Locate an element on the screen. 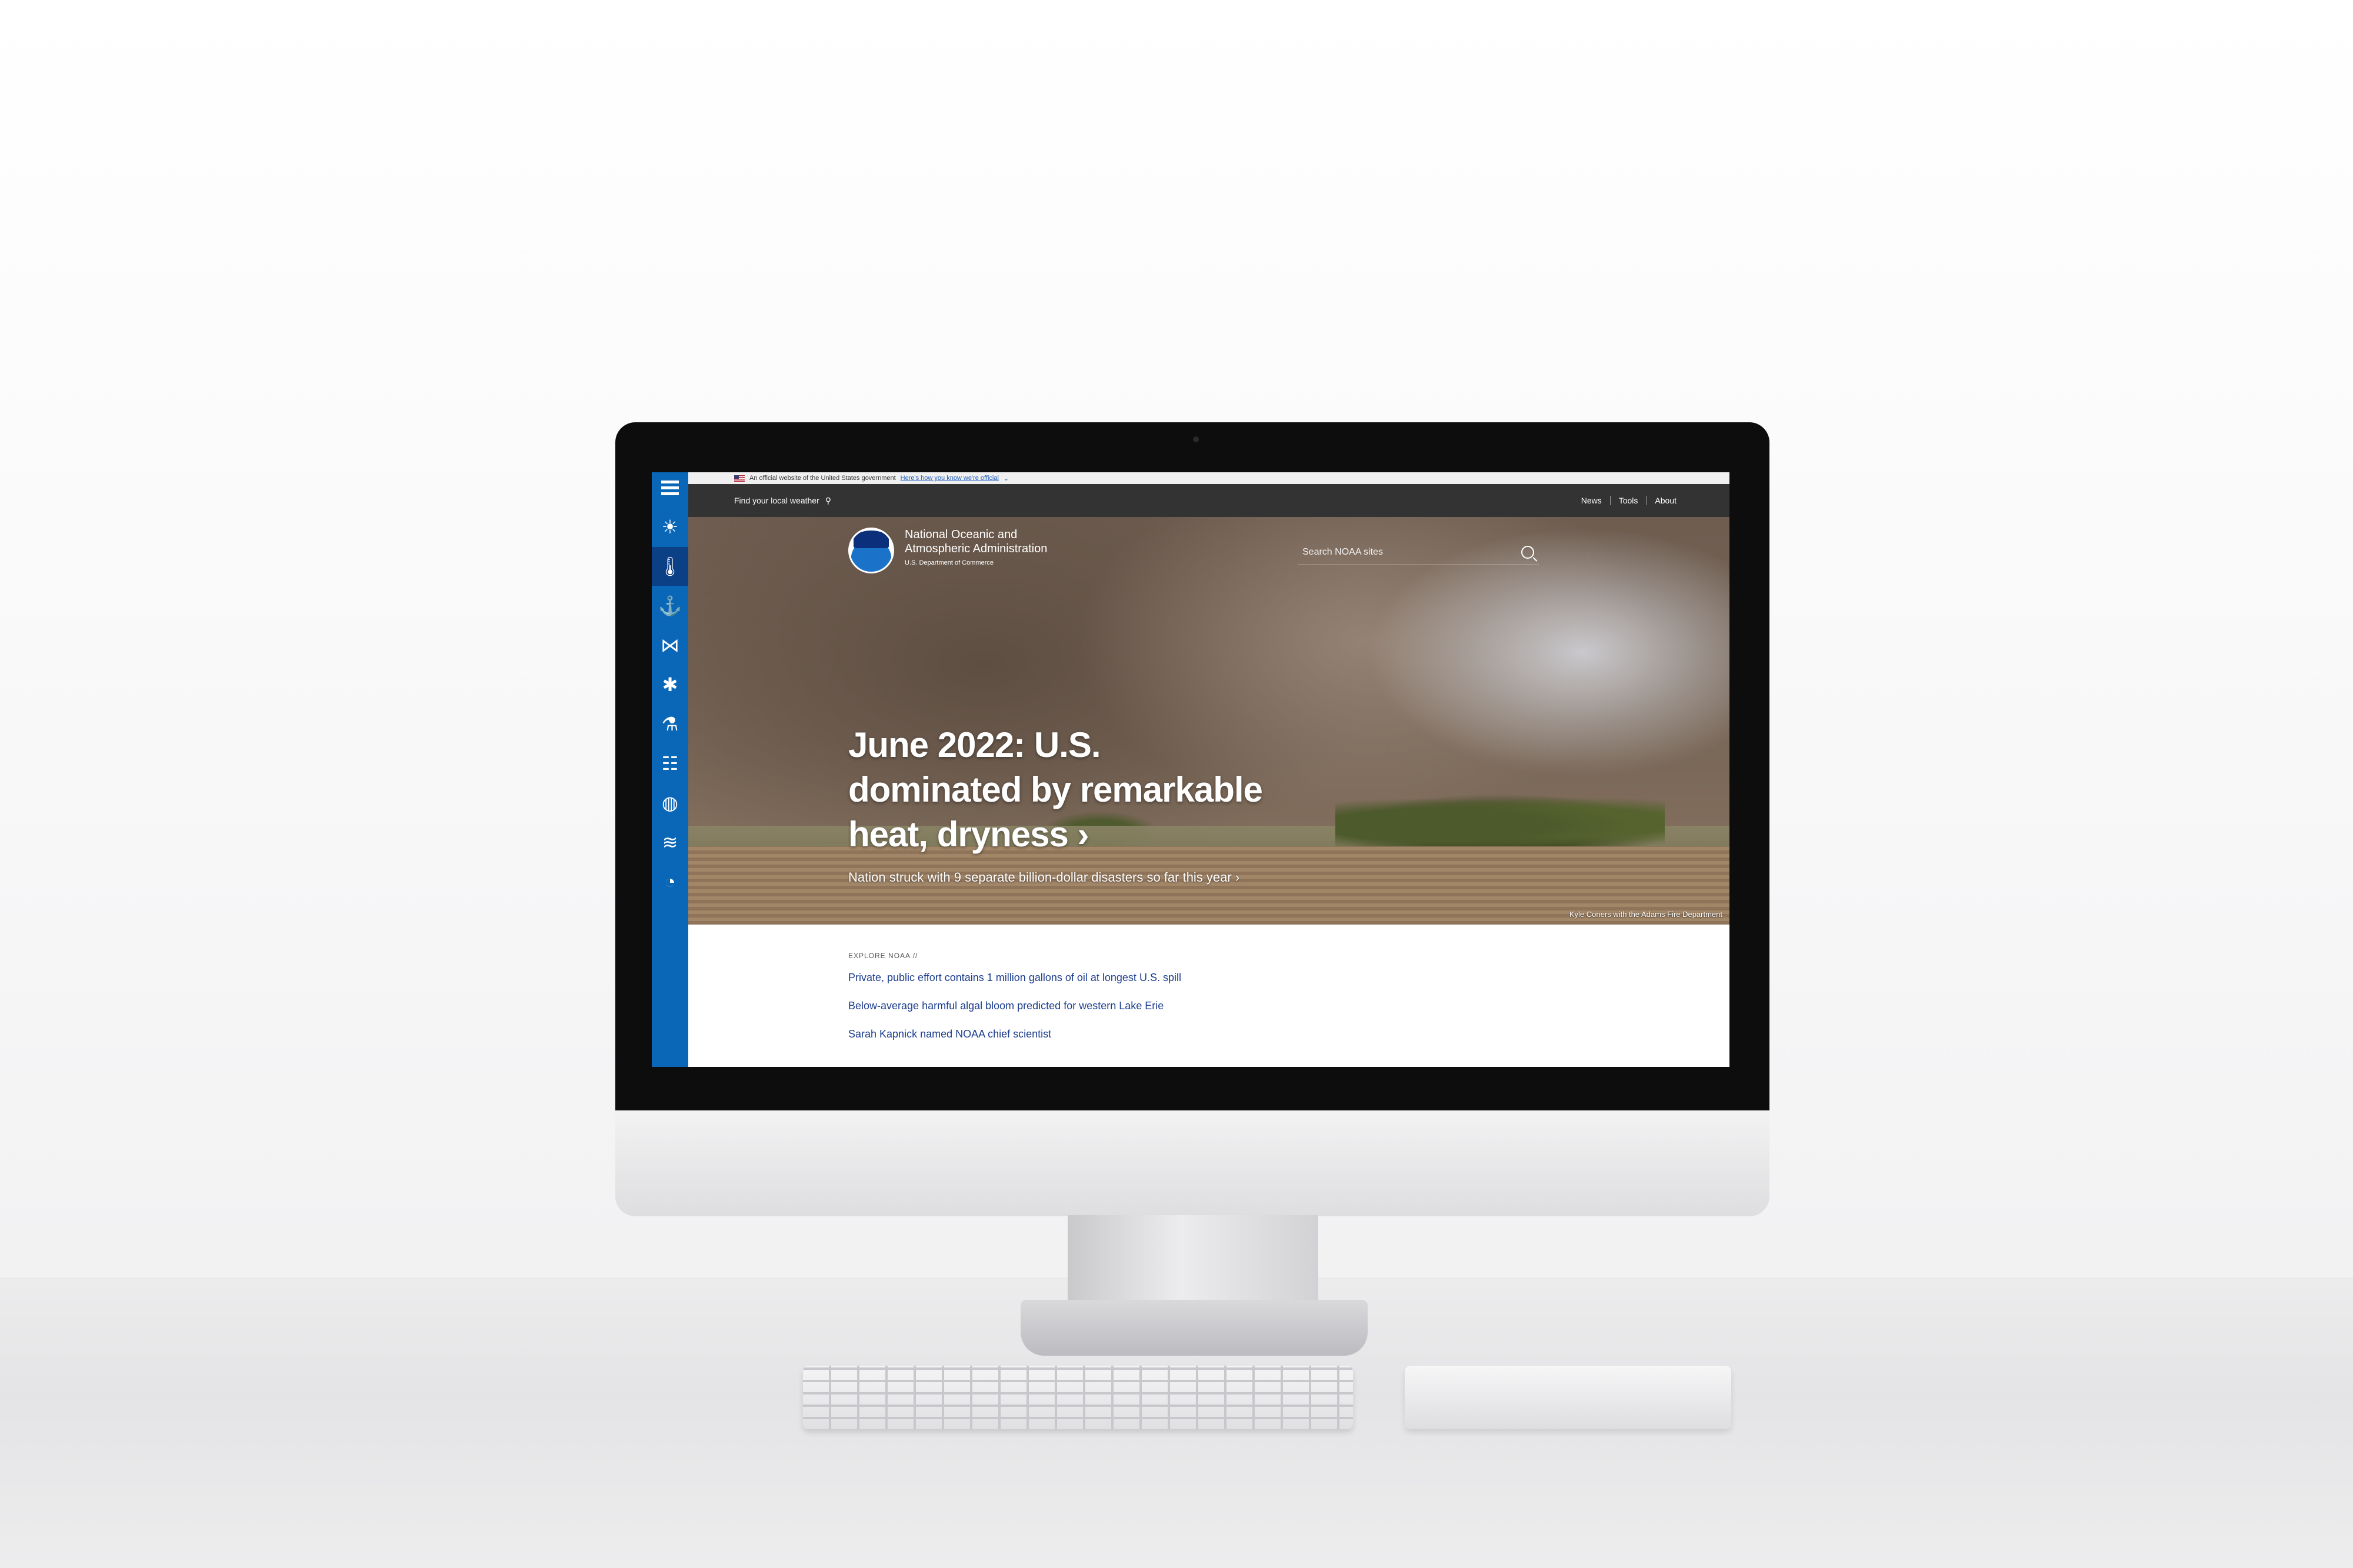 The height and width of the screenshot is (1568, 2353). ocean-icon: ≋ is located at coordinates (670, 842).